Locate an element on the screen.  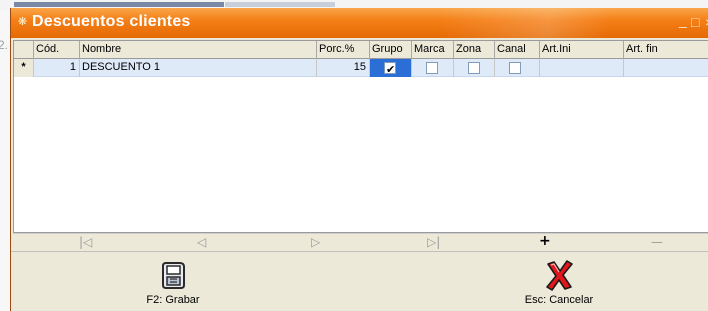
next-record-icon: ▷ is located at coordinates (315, 242).